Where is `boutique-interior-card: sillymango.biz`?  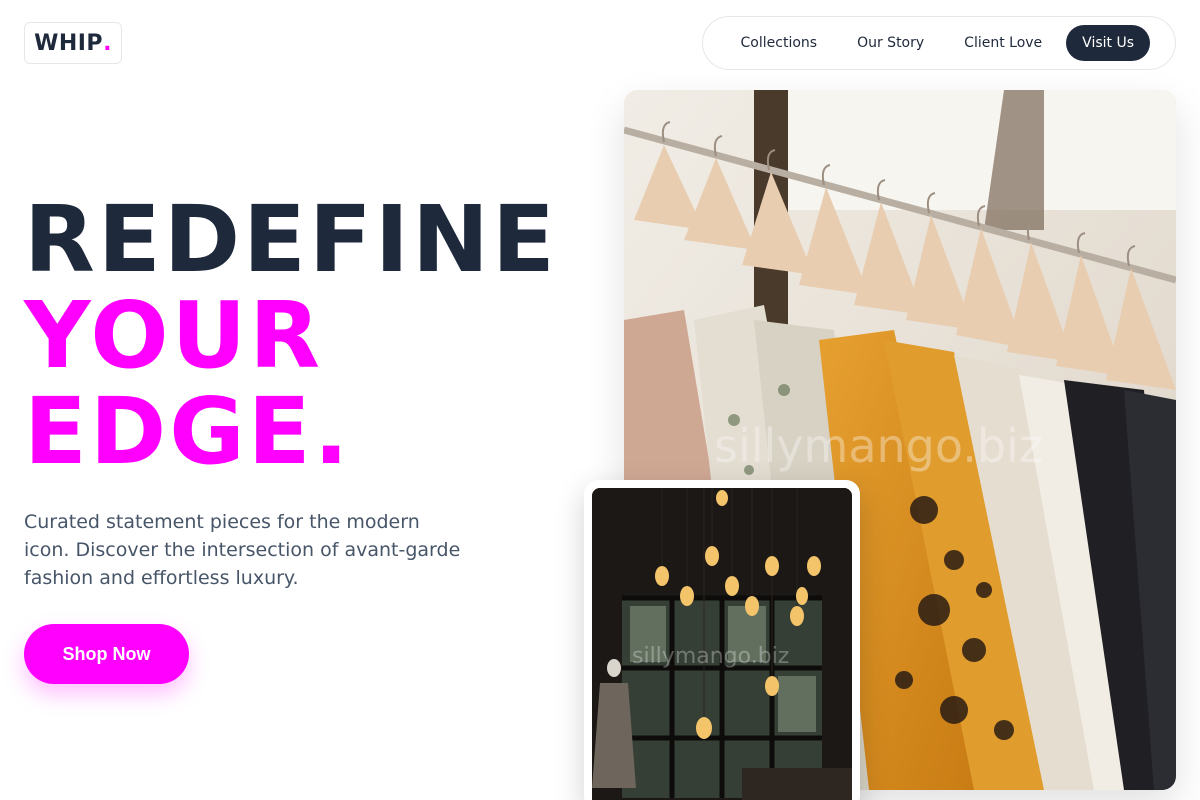
boutique-interior-card: sillymango.biz is located at coordinates (722, 640).